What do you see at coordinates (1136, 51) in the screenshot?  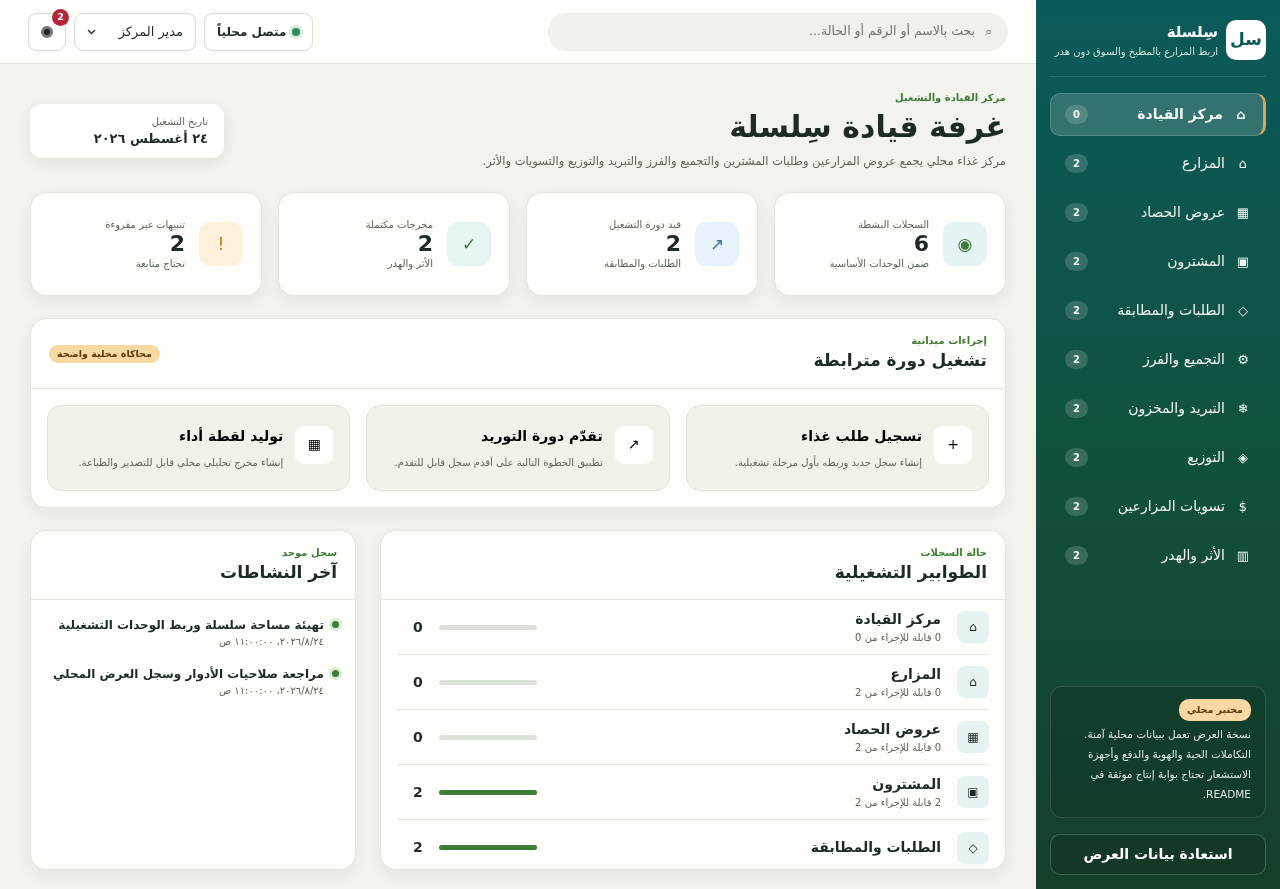 I see `tagline: اربط المزارع بالمطبخ والسوق دون هدر` at bounding box center [1136, 51].